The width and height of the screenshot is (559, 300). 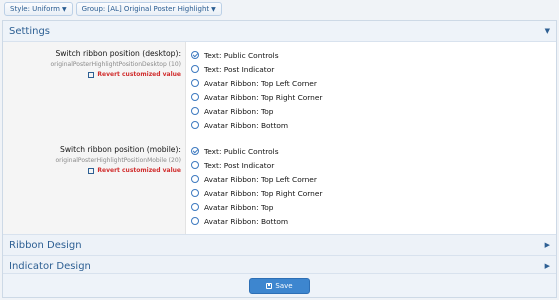 What do you see at coordinates (50, 266) in the screenshot?
I see `indicator-design-title: Indicator Design` at bounding box center [50, 266].